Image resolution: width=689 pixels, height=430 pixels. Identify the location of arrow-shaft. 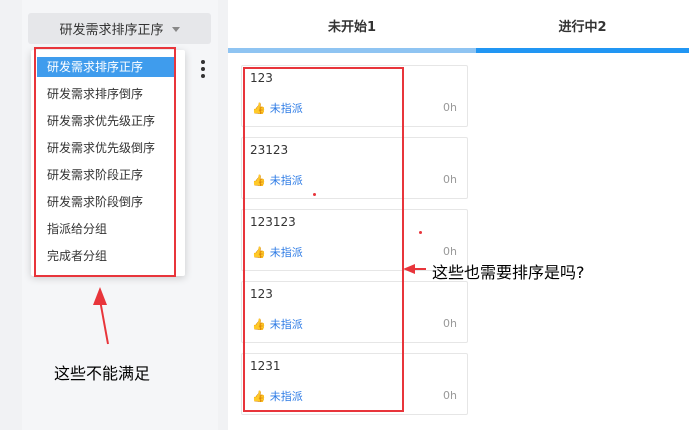
(104, 322).